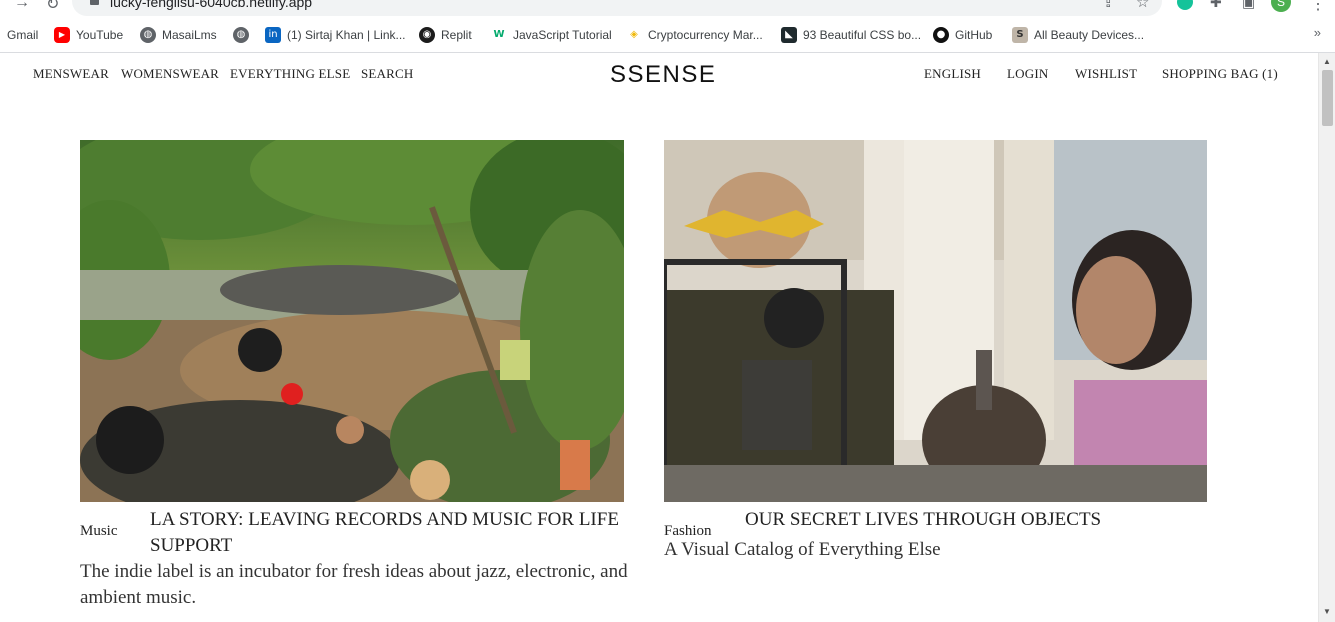 Image resolution: width=1335 pixels, height=622 pixels. Describe the element at coordinates (634, 34) in the screenshot. I see `binance-icon: ◈` at that location.